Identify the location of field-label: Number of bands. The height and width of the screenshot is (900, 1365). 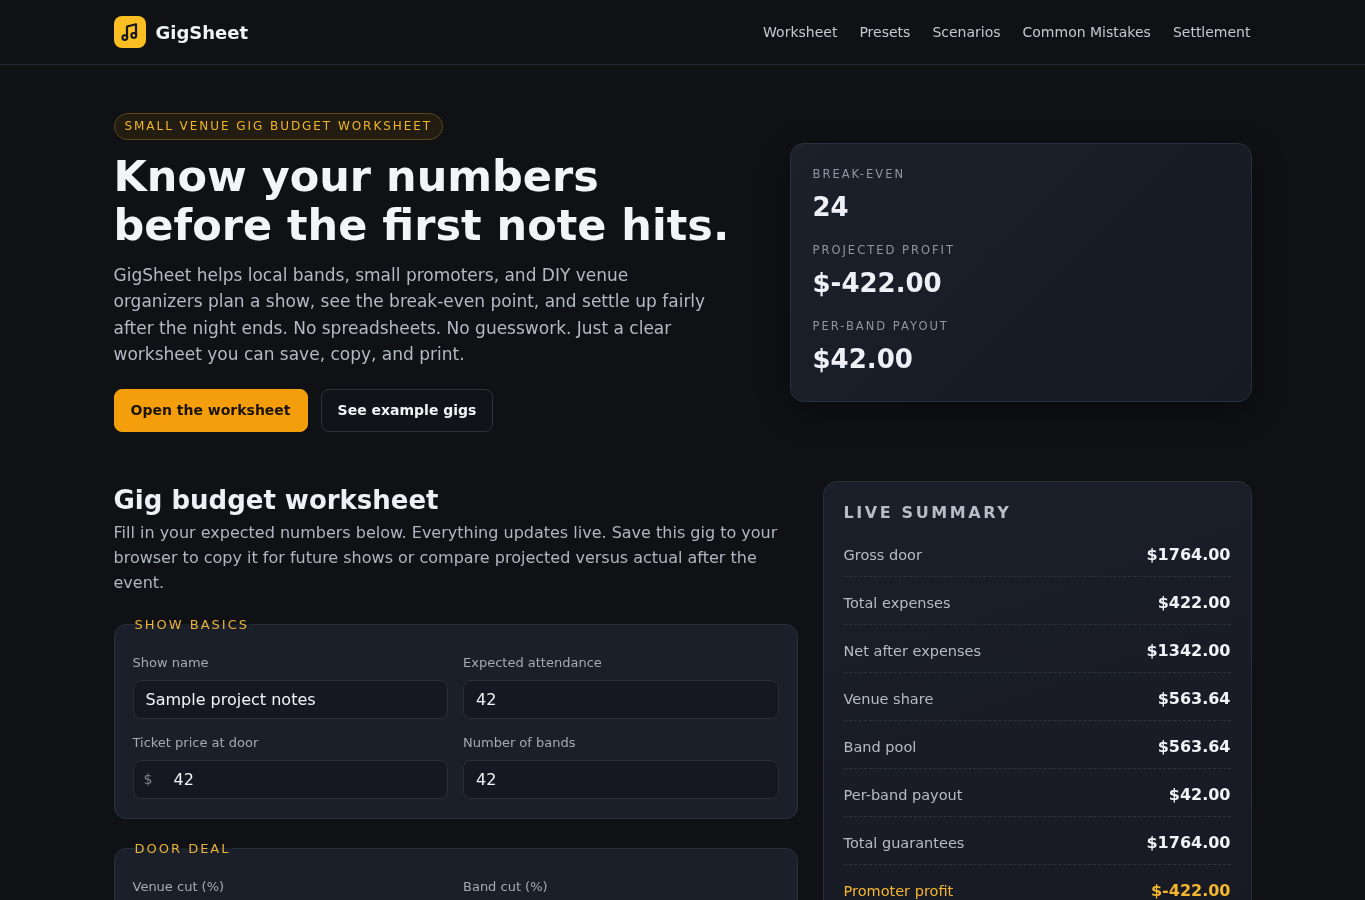
(520, 742).